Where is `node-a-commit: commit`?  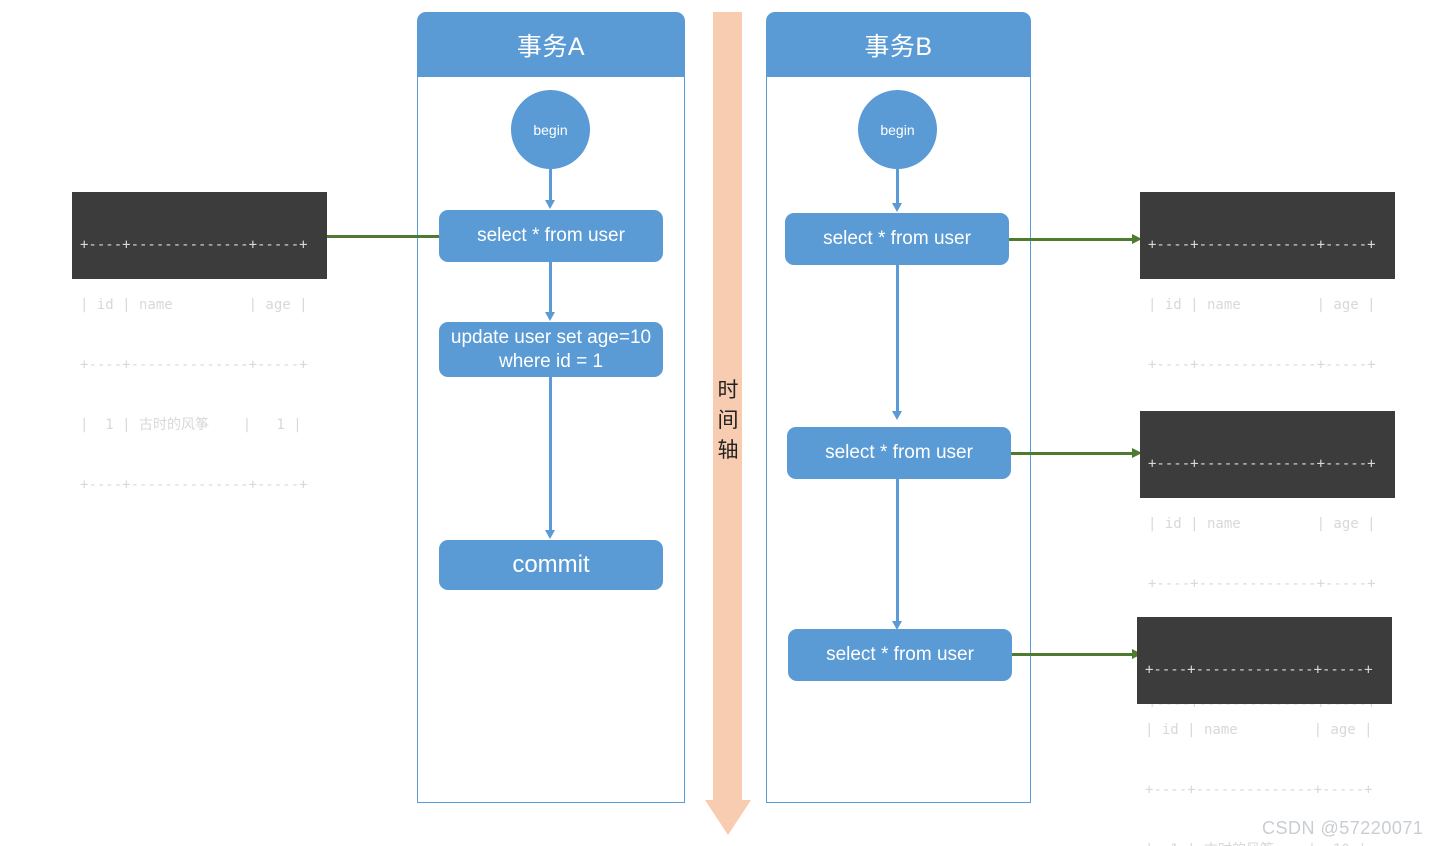
node-a-commit: commit is located at coordinates (551, 565).